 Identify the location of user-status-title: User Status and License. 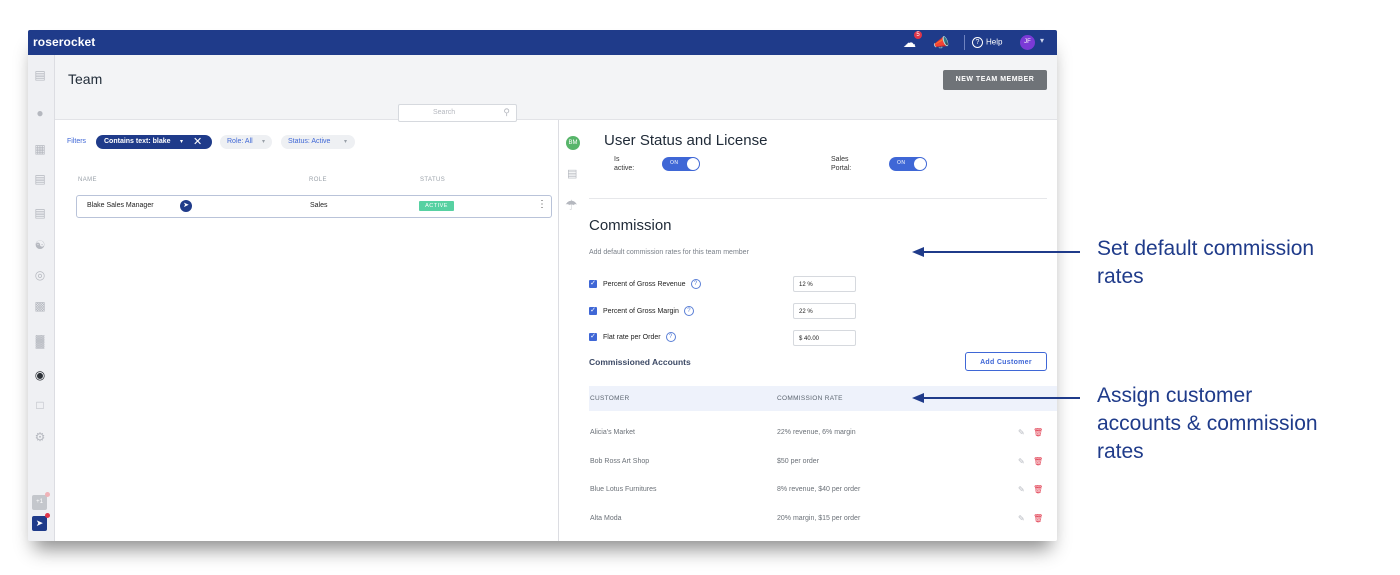
(686, 140).